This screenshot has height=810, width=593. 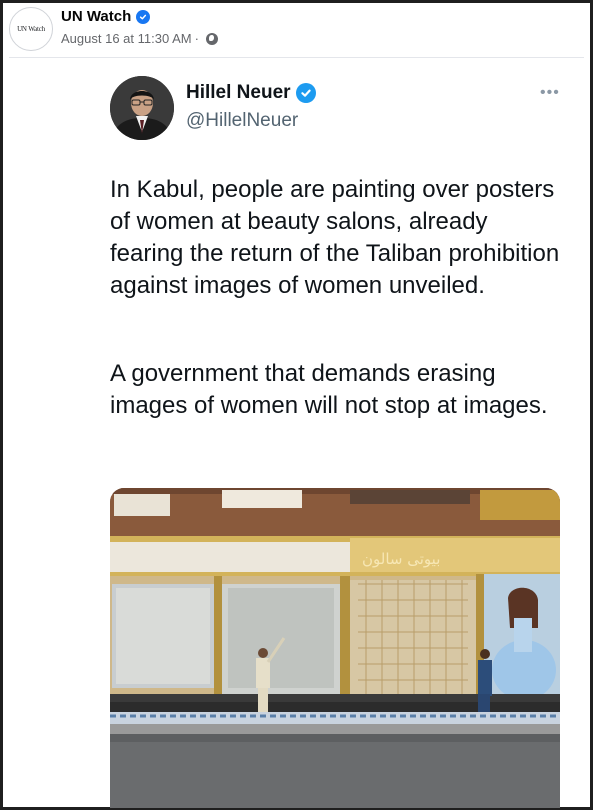 What do you see at coordinates (142, 108) in the screenshot?
I see `tweet-author-avatar` at bounding box center [142, 108].